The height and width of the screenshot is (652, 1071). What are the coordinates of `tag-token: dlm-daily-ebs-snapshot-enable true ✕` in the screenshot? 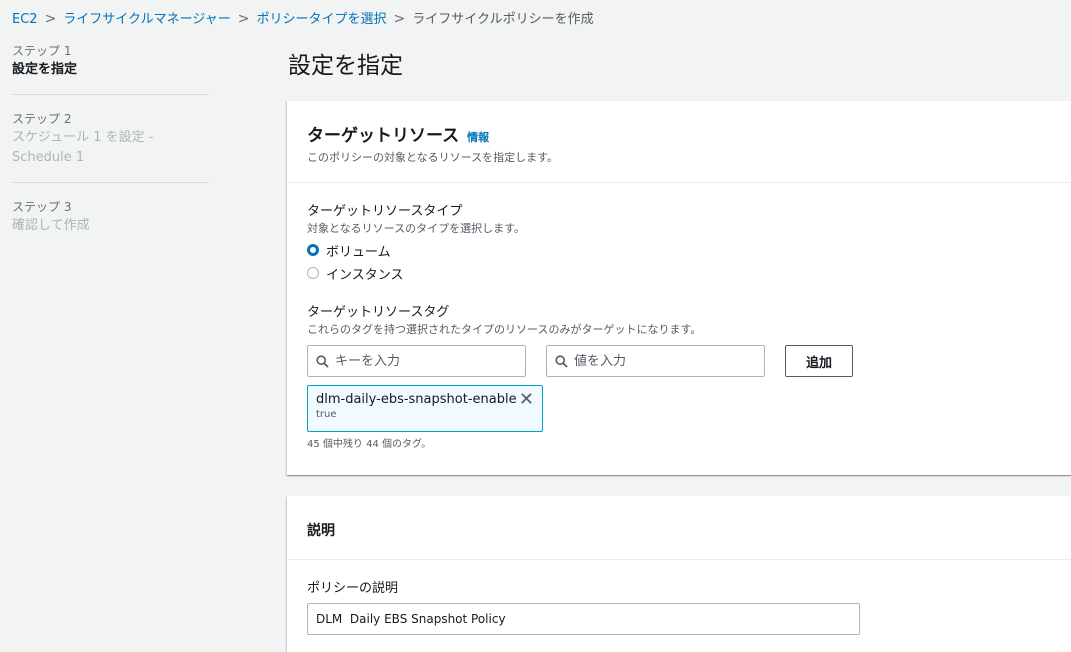 It's located at (425, 408).